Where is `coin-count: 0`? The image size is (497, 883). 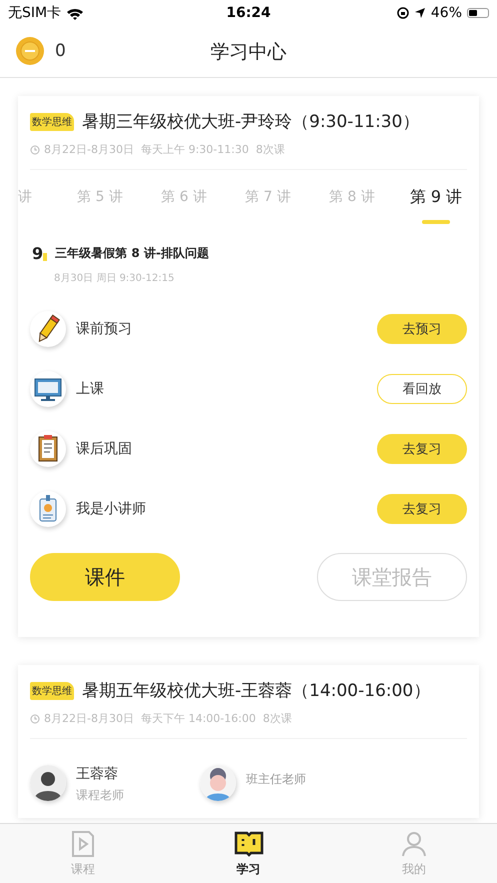 coin-count: 0 is located at coordinates (60, 51).